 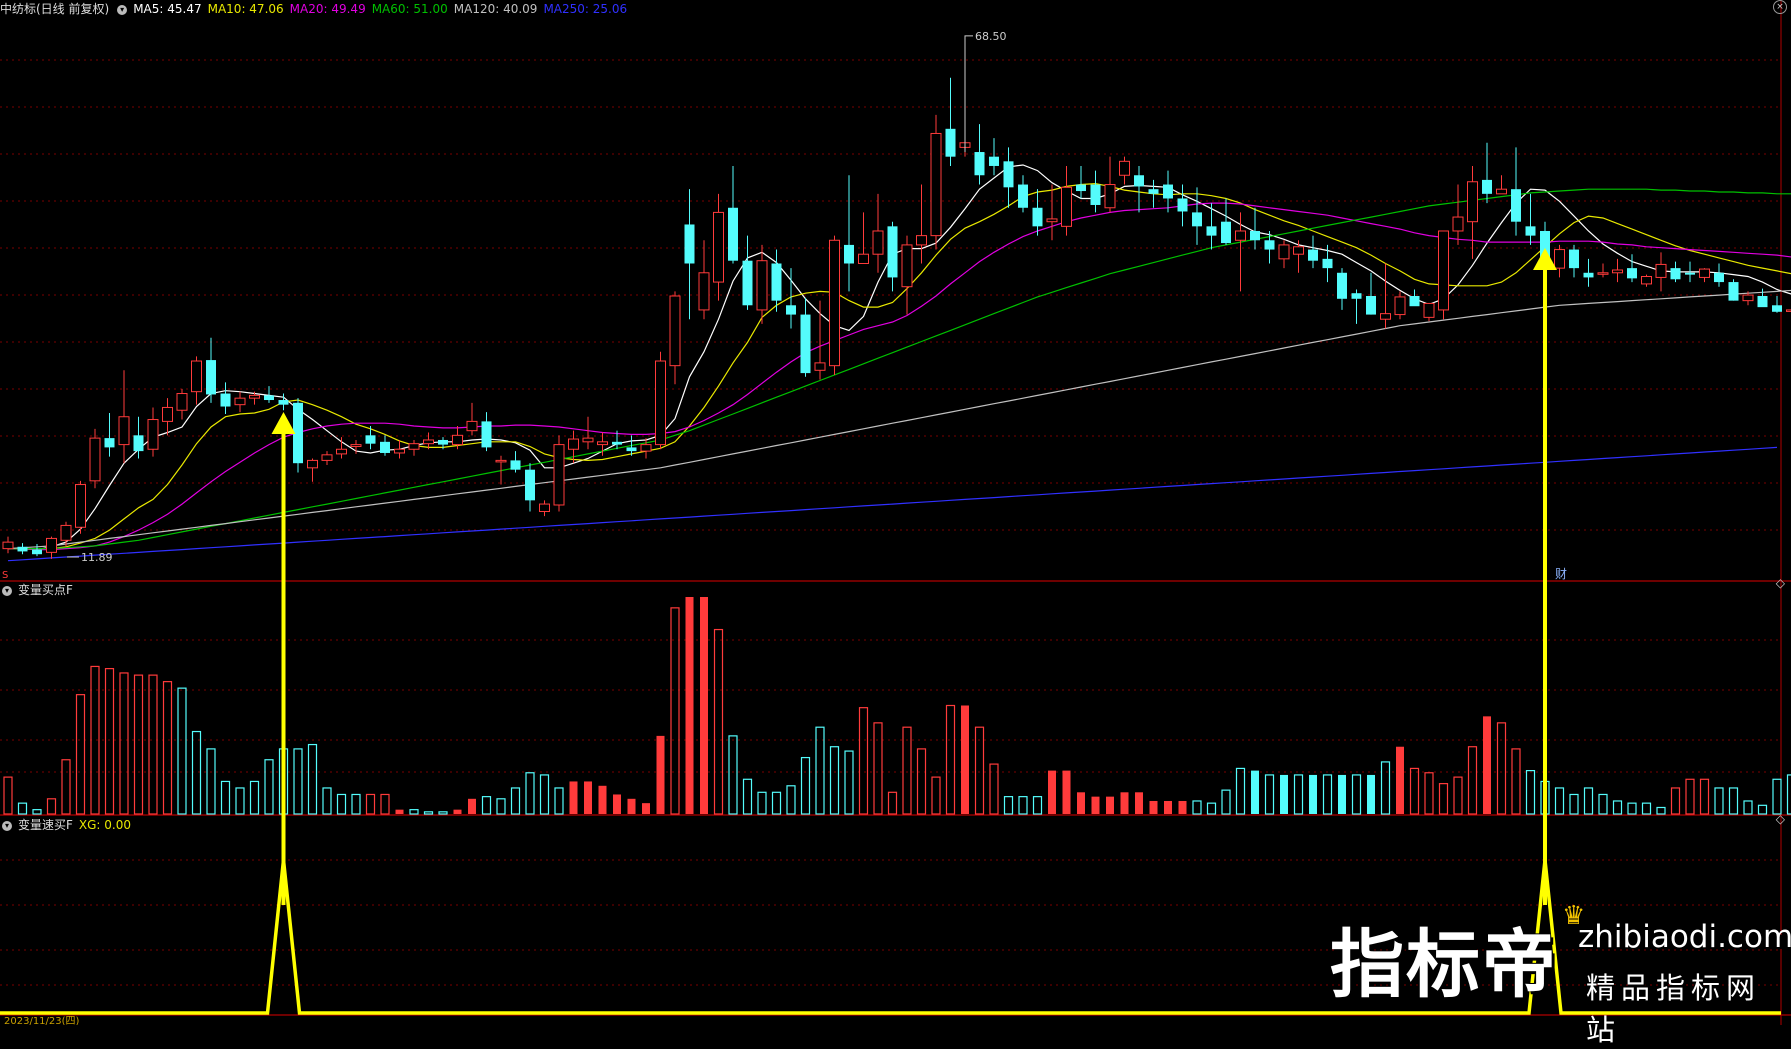 I want to click on x-axis-date: 2023/11/23(四), so click(x=42, y=1020).